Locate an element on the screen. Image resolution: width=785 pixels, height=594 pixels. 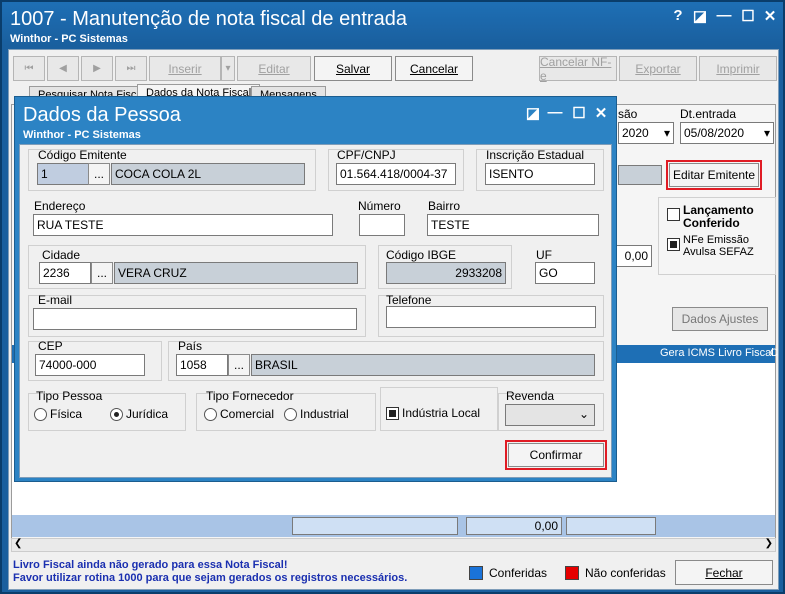
telefone-field is located at coordinates (491, 317).